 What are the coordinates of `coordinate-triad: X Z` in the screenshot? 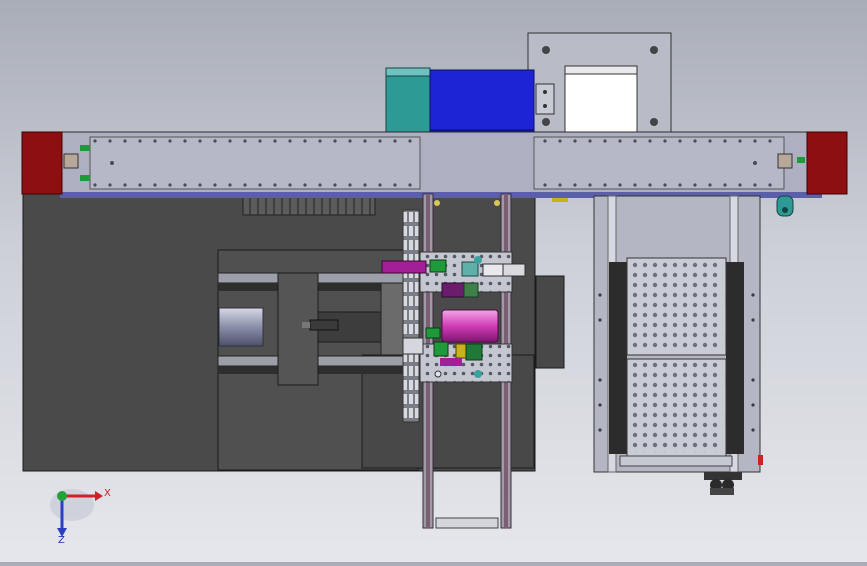 It's located at (80, 517).